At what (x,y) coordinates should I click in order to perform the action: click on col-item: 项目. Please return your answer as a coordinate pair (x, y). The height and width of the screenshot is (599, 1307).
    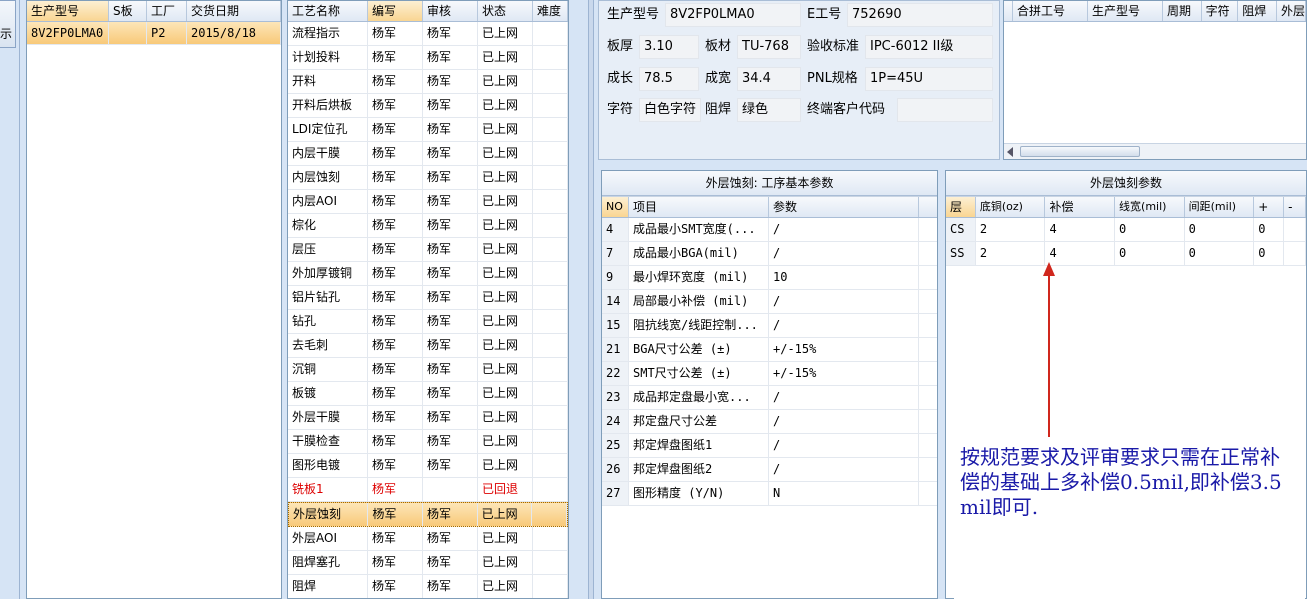
    Looking at the image, I should click on (699, 207).